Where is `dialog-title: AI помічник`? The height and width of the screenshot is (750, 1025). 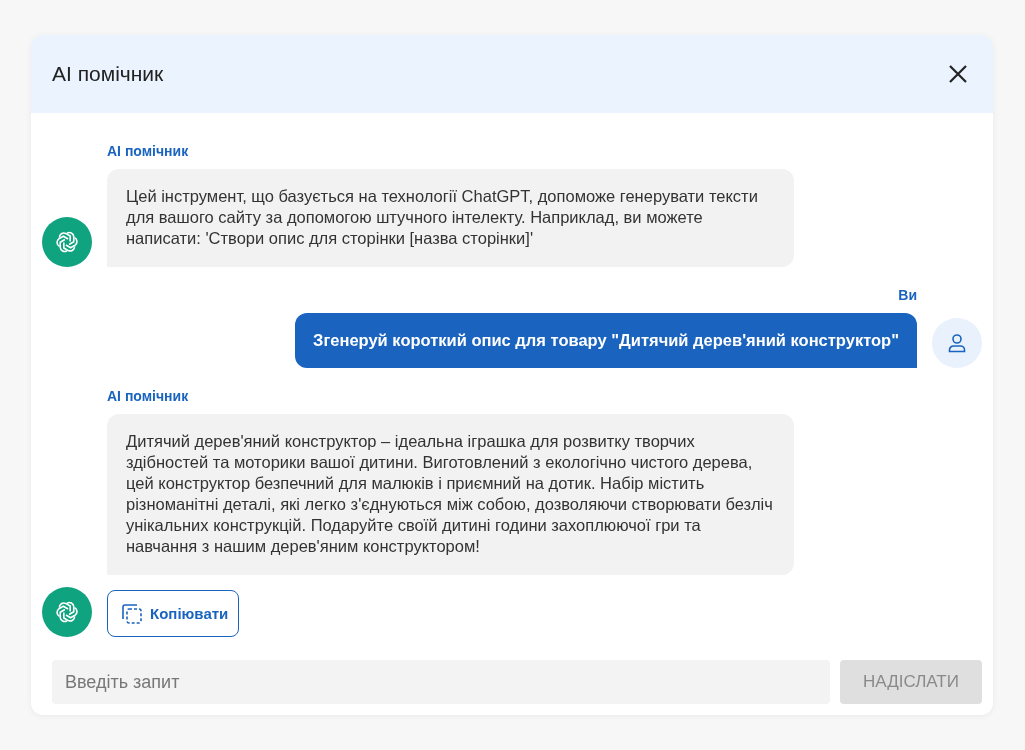 dialog-title: AI помічник is located at coordinates (108, 74).